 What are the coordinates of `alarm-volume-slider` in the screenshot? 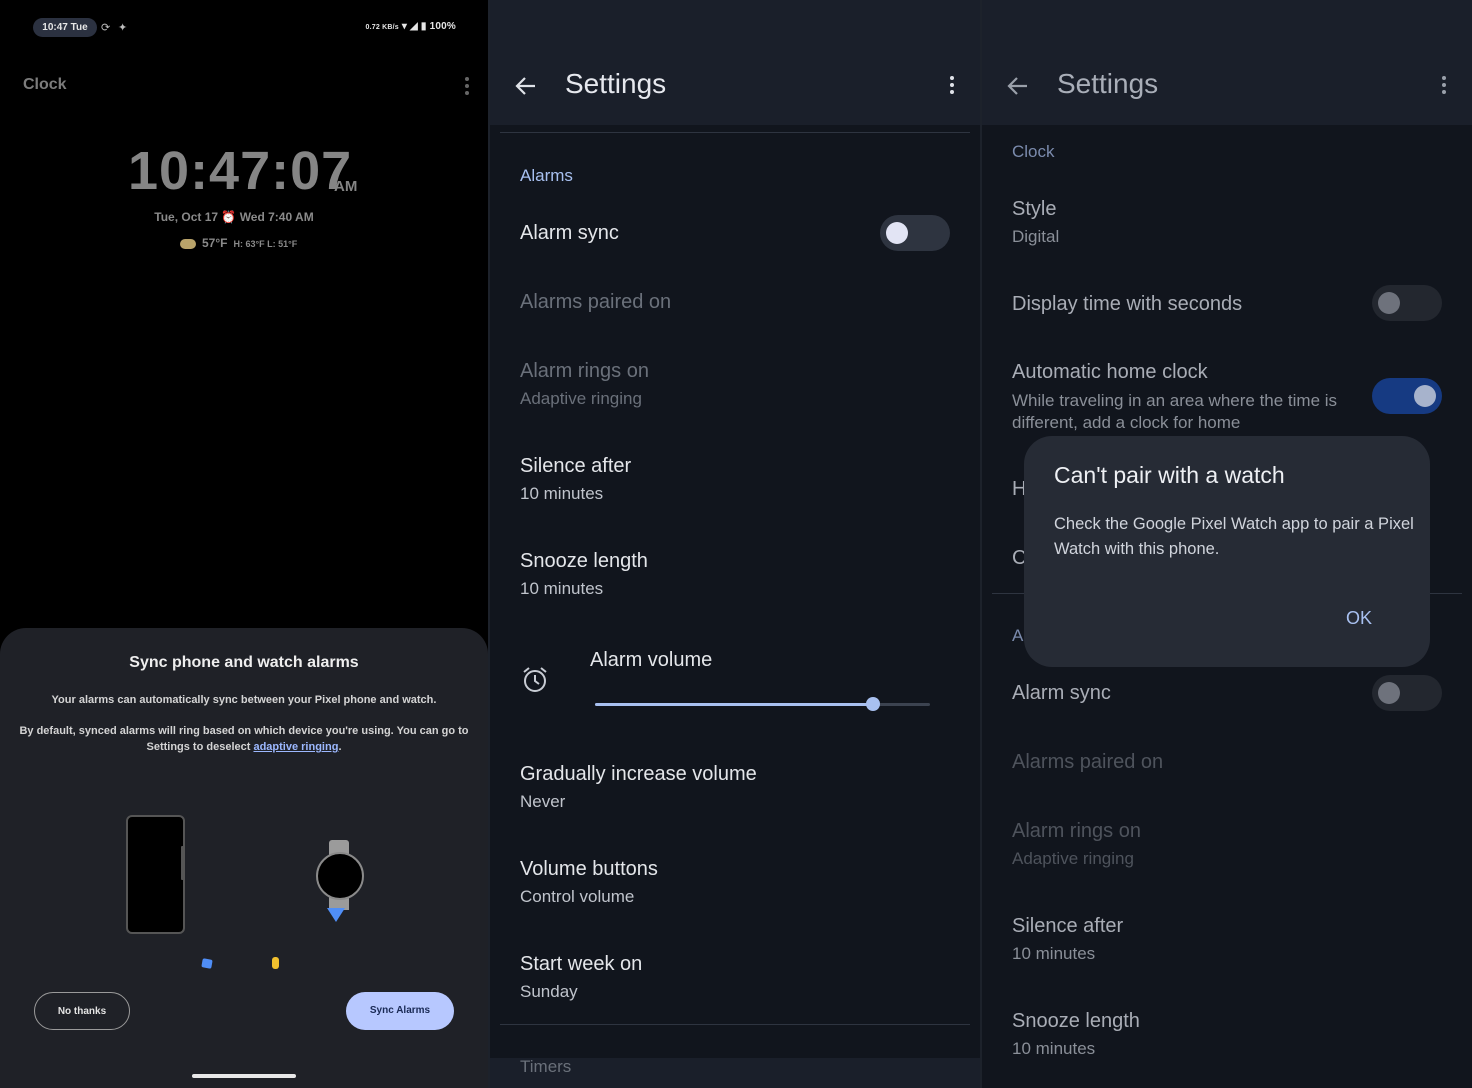 It's located at (762, 704).